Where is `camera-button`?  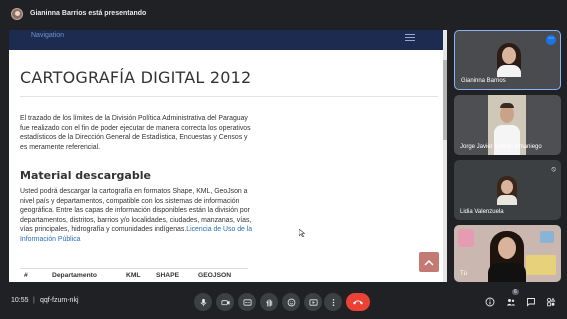 camera-button is located at coordinates (225, 302).